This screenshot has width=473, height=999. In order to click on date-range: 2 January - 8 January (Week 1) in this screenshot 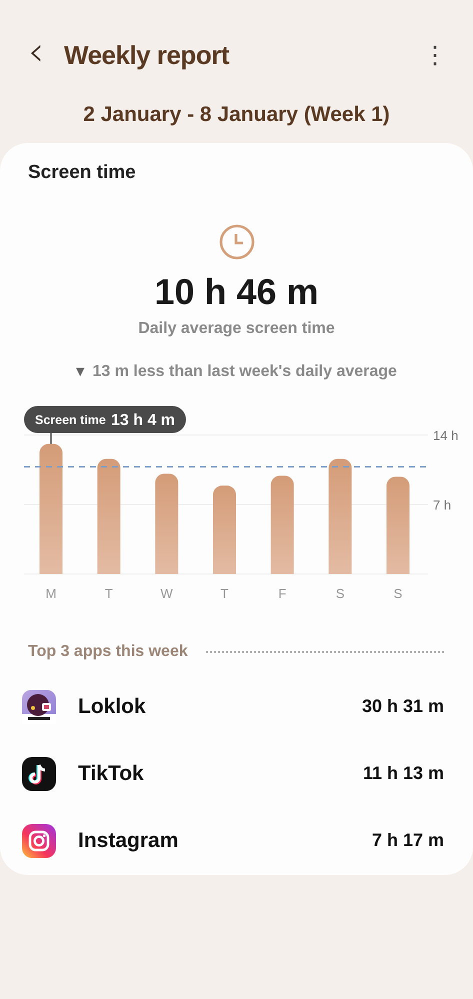, I will do `click(236, 115)`.